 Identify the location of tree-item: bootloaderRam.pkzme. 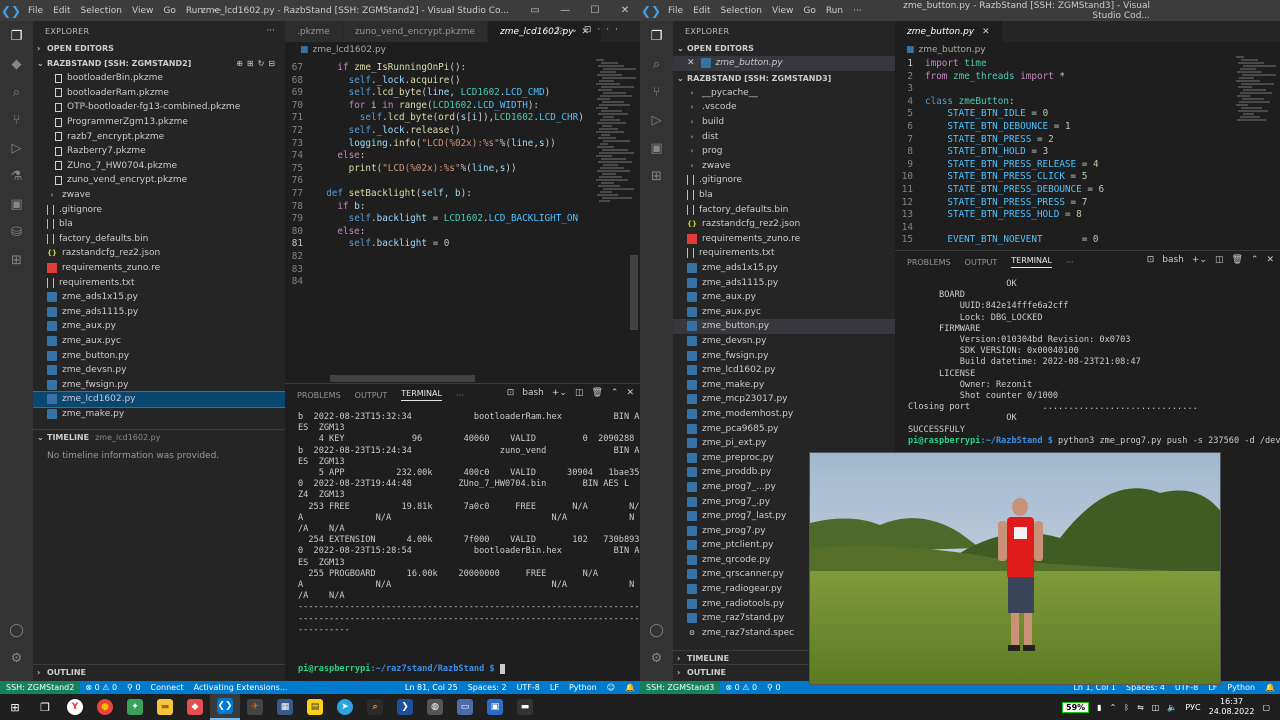
(159, 93).